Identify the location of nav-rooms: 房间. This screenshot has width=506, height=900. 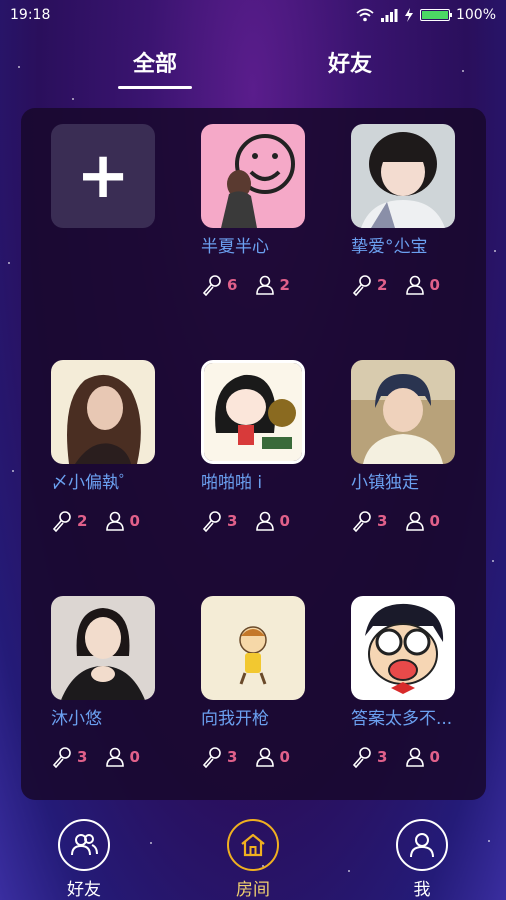
(253, 857).